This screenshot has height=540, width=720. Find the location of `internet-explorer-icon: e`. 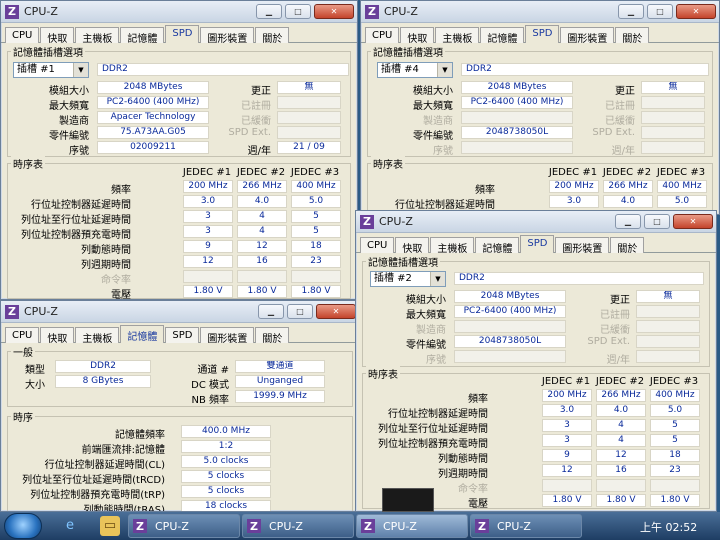

internet-explorer-icon: e is located at coordinates (70, 526).